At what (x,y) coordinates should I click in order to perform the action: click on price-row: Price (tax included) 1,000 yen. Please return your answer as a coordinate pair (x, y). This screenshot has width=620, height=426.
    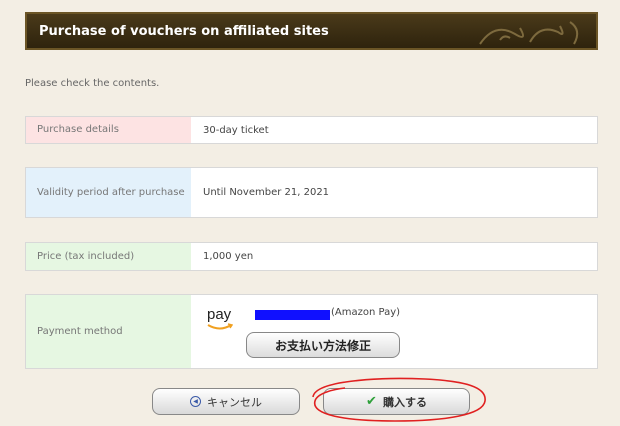
    Looking at the image, I should click on (311, 256).